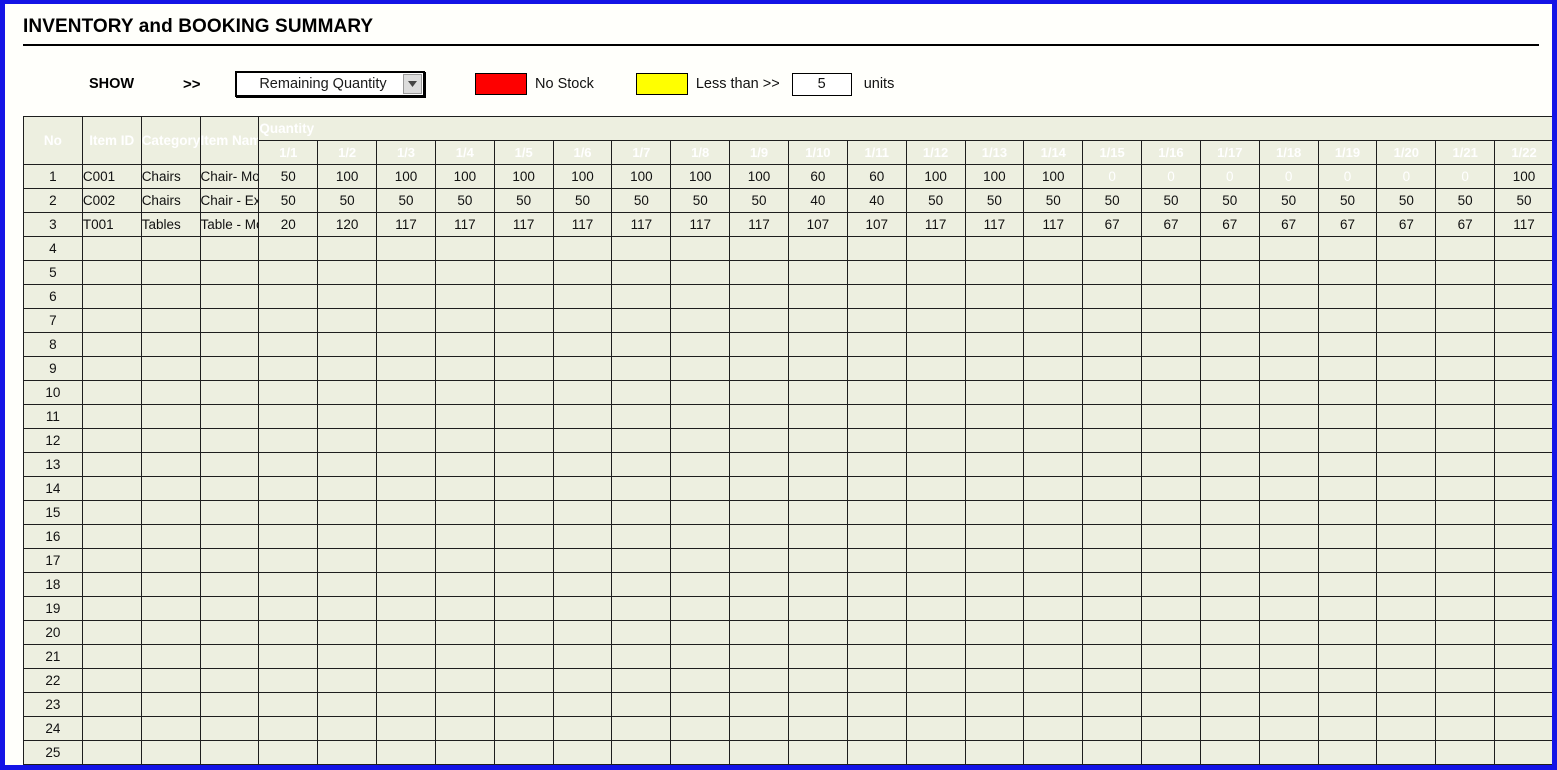  Describe the element at coordinates (170, 224) in the screenshot. I see `cell-category: Tables` at that location.